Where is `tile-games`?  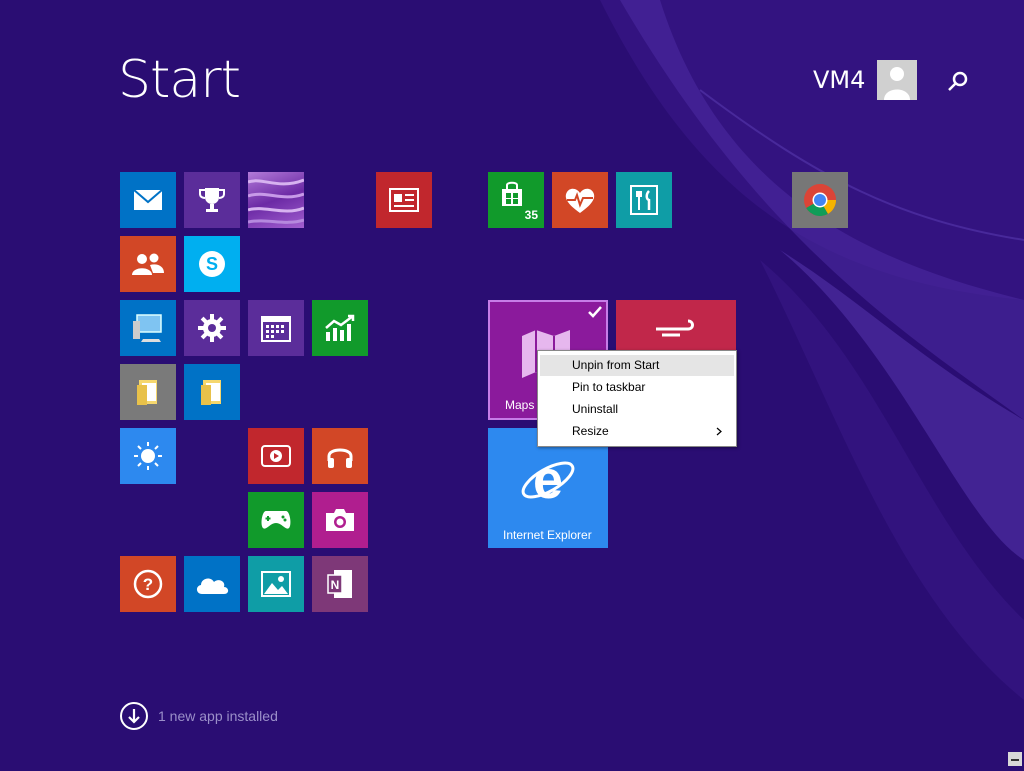
tile-games is located at coordinates (276, 520).